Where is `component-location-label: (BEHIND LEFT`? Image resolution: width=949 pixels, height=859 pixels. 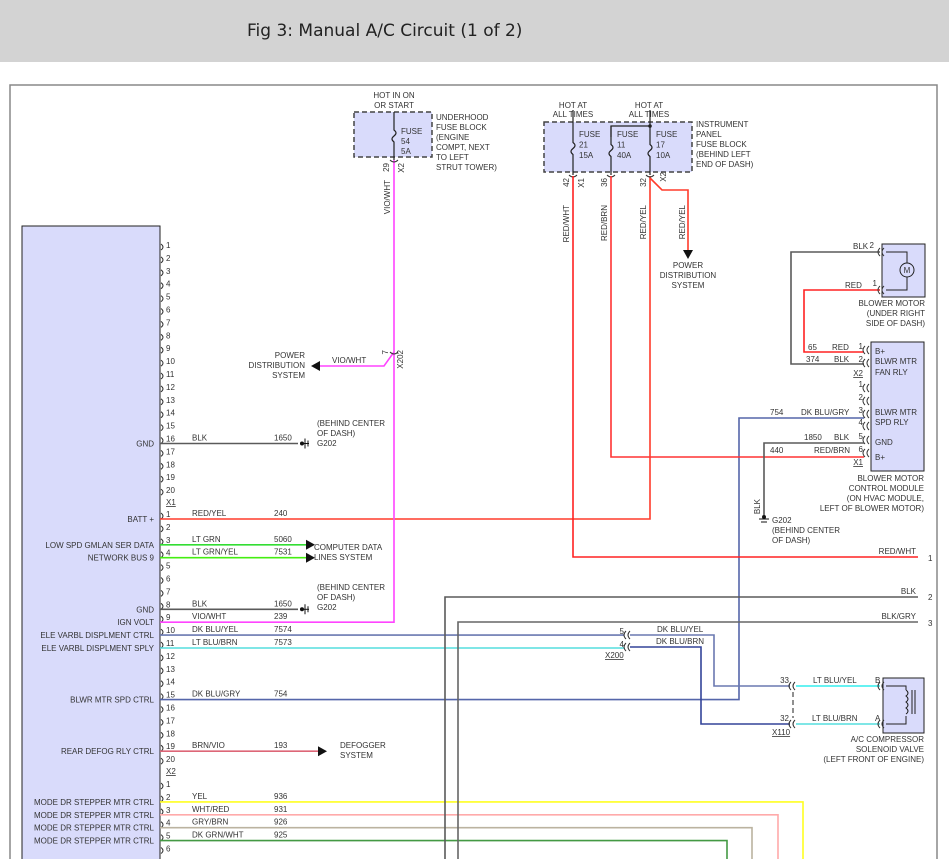
component-location-label: (BEHIND LEFT is located at coordinates (723, 154).